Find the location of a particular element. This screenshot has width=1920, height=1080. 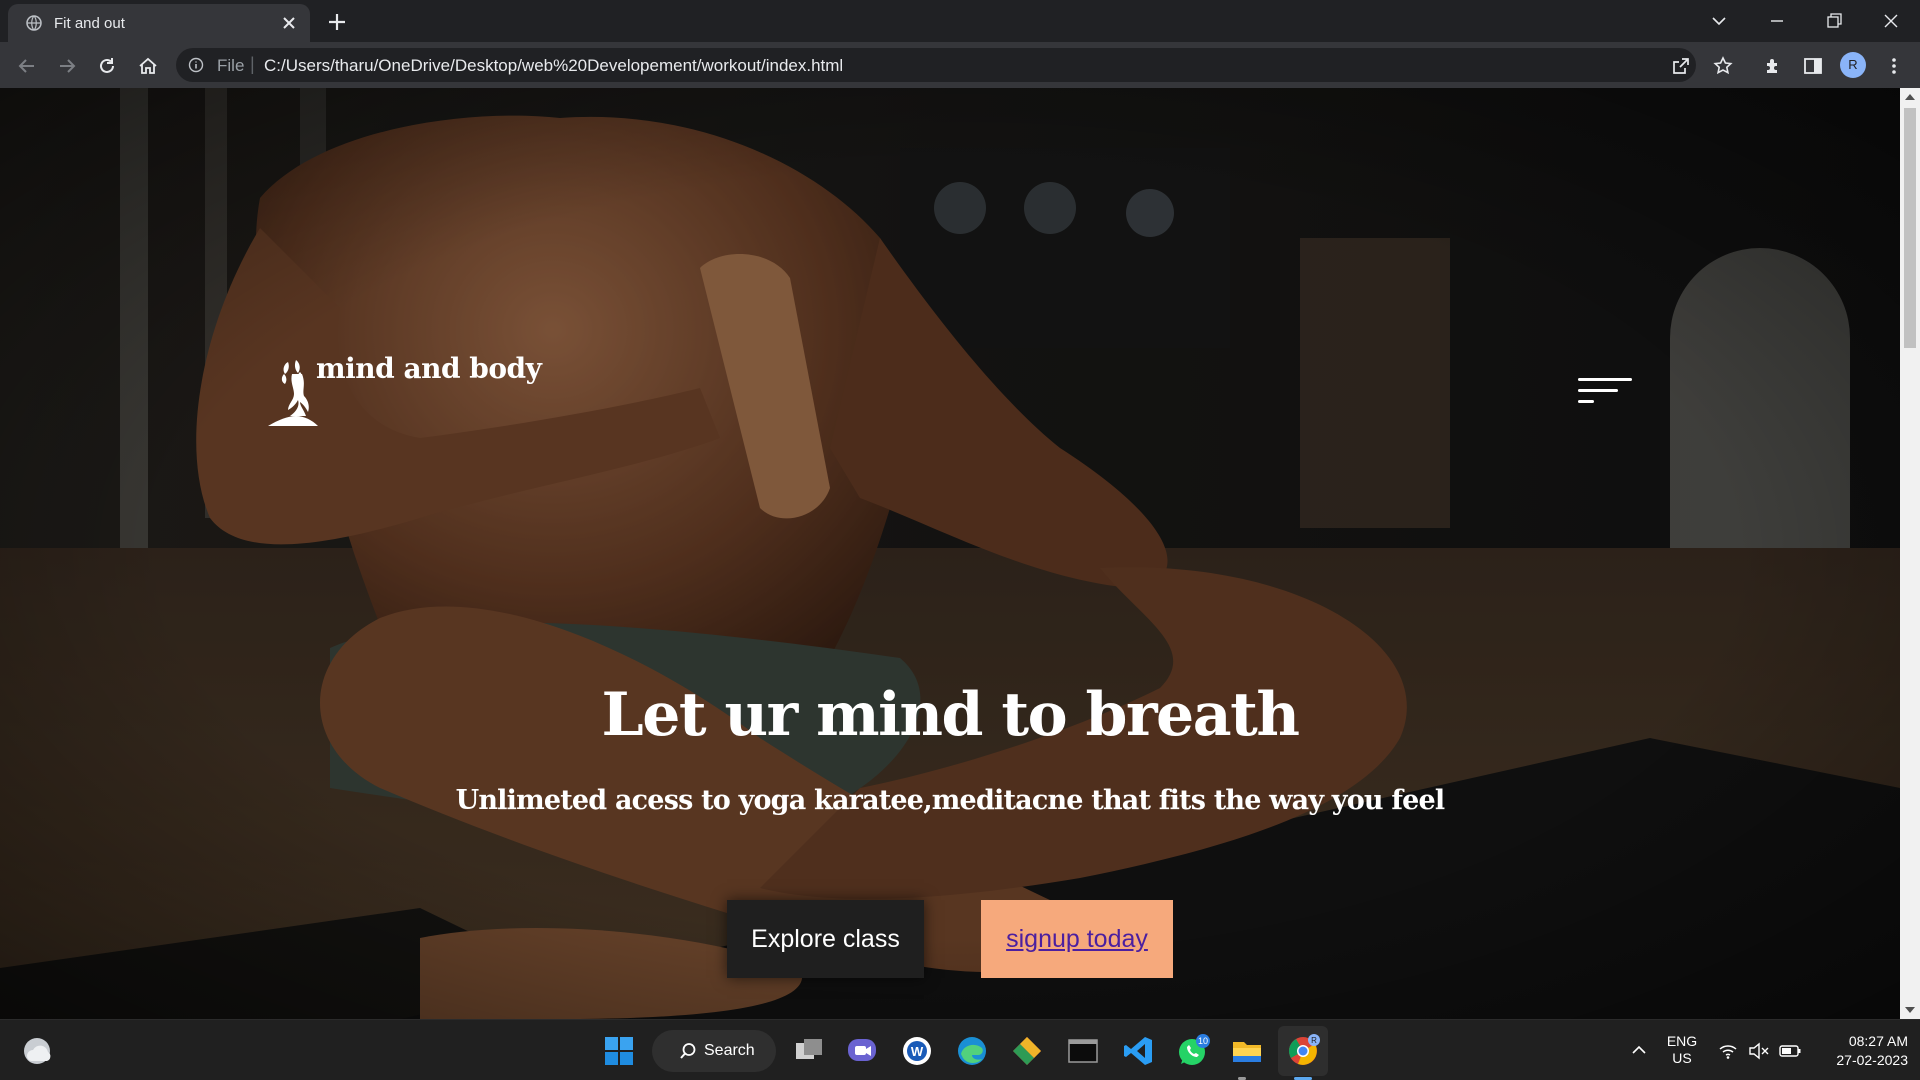

share-icon is located at coordinates (1681, 66).